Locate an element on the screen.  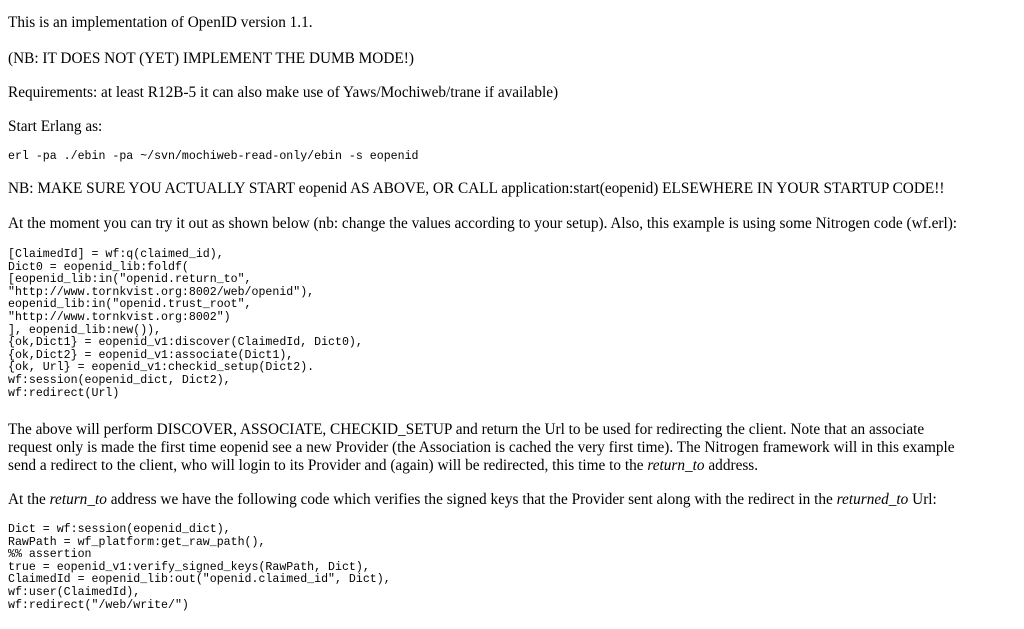
code-line: %% assertion is located at coordinates (50, 555).